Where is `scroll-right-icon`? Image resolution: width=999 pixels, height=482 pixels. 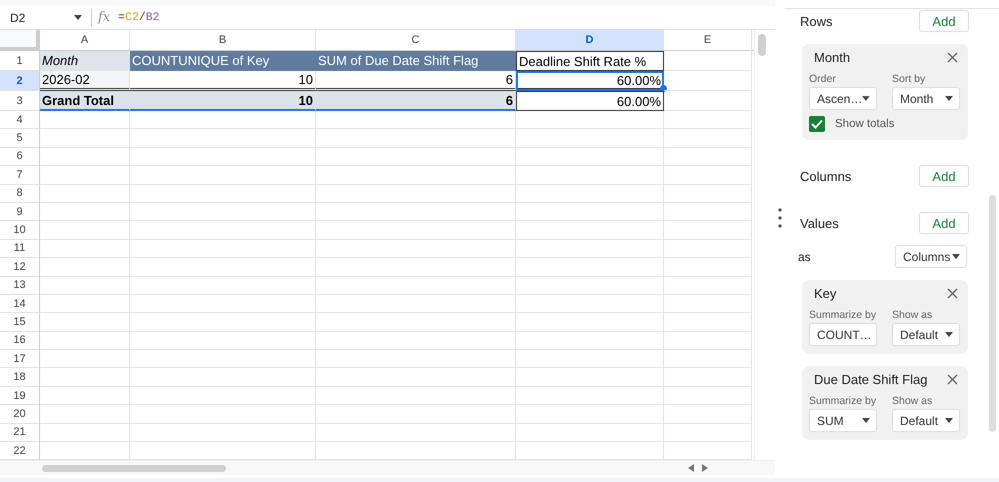
scroll-right-icon is located at coordinates (705, 468).